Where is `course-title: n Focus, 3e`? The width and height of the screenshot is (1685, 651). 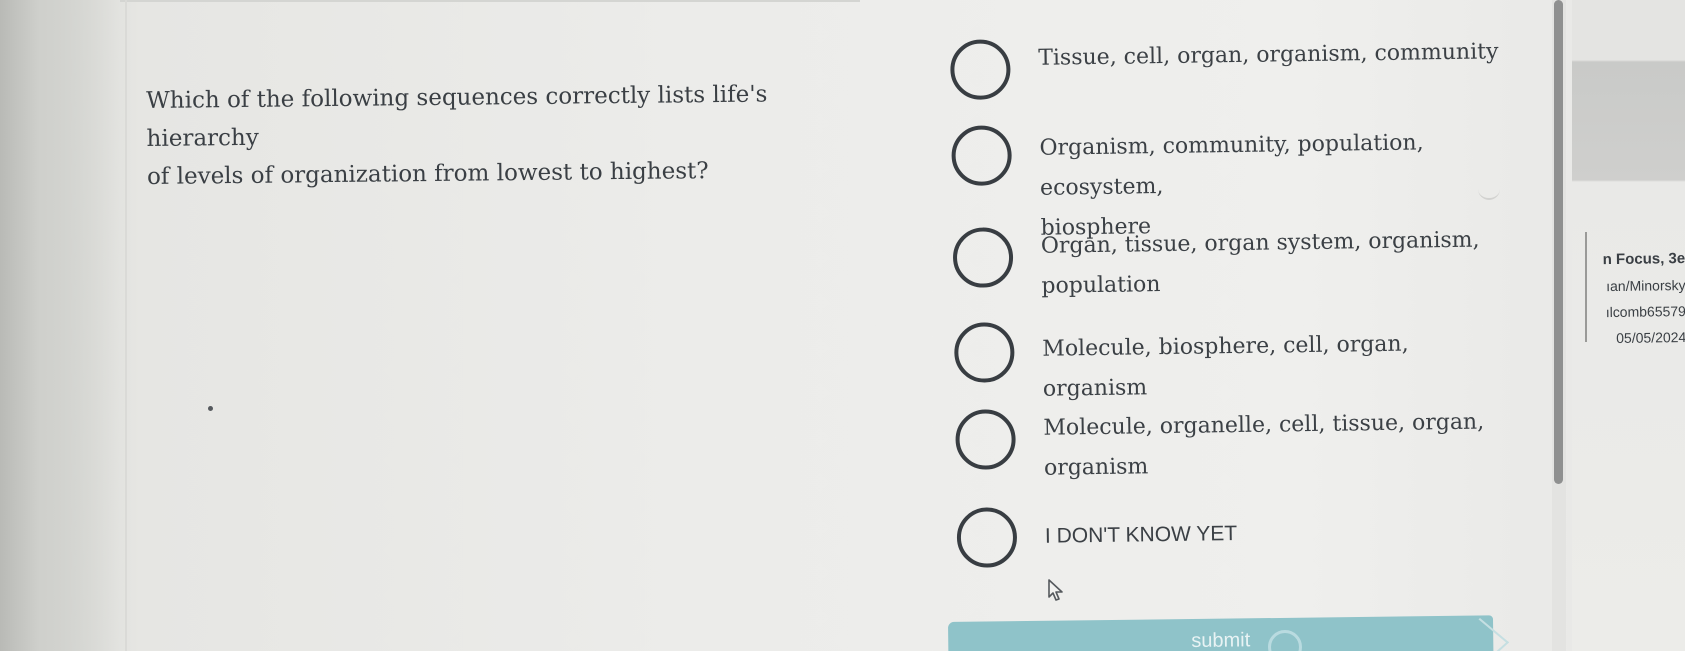 course-title: n Focus, 3e is located at coordinates (1643, 259).